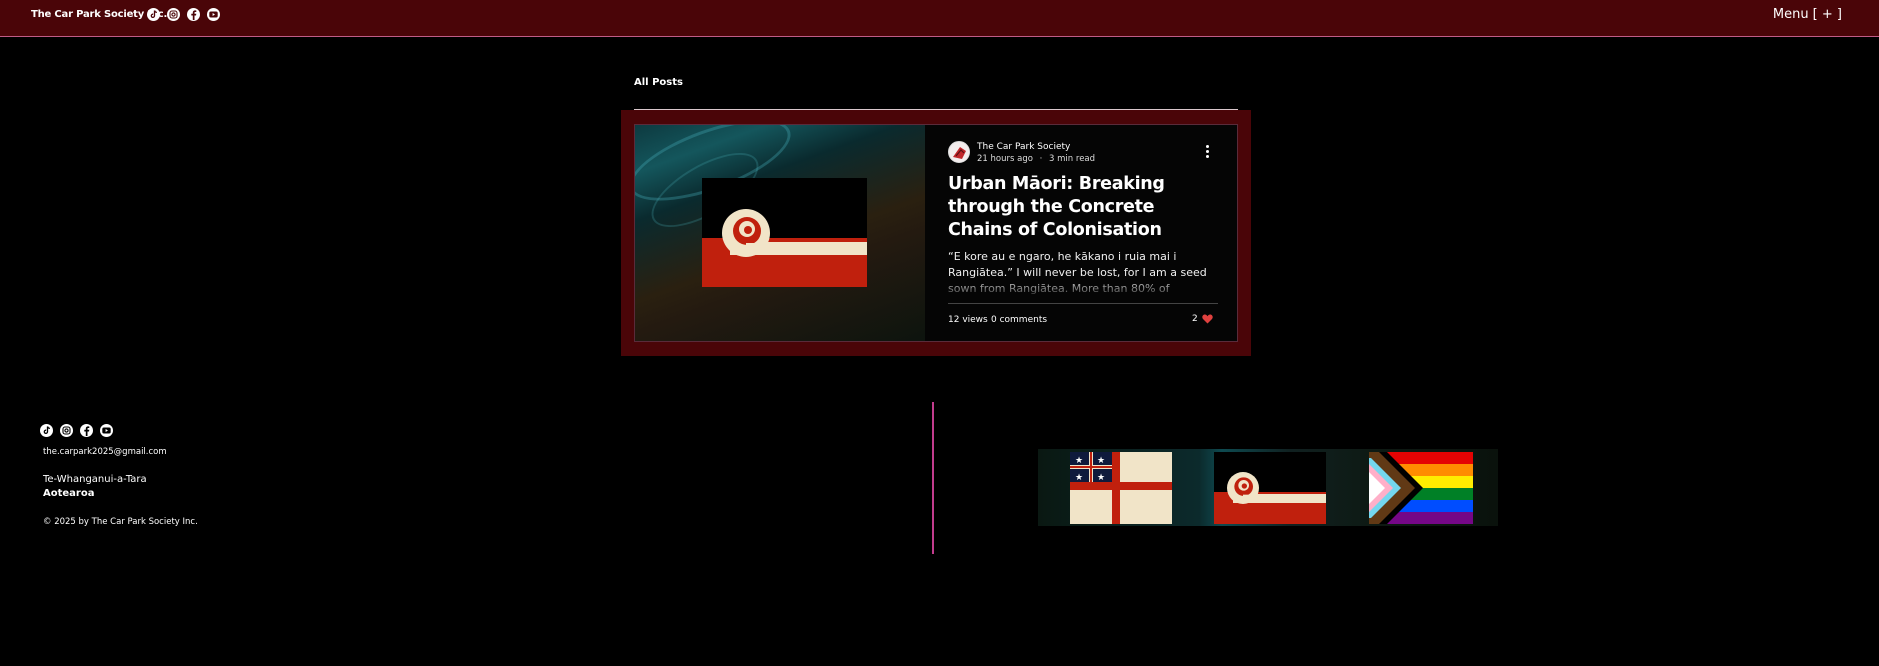  What do you see at coordinates (1023, 147) in the screenshot?
I see `post-author: The Car Park Society` at bounding box center [1023, 147].